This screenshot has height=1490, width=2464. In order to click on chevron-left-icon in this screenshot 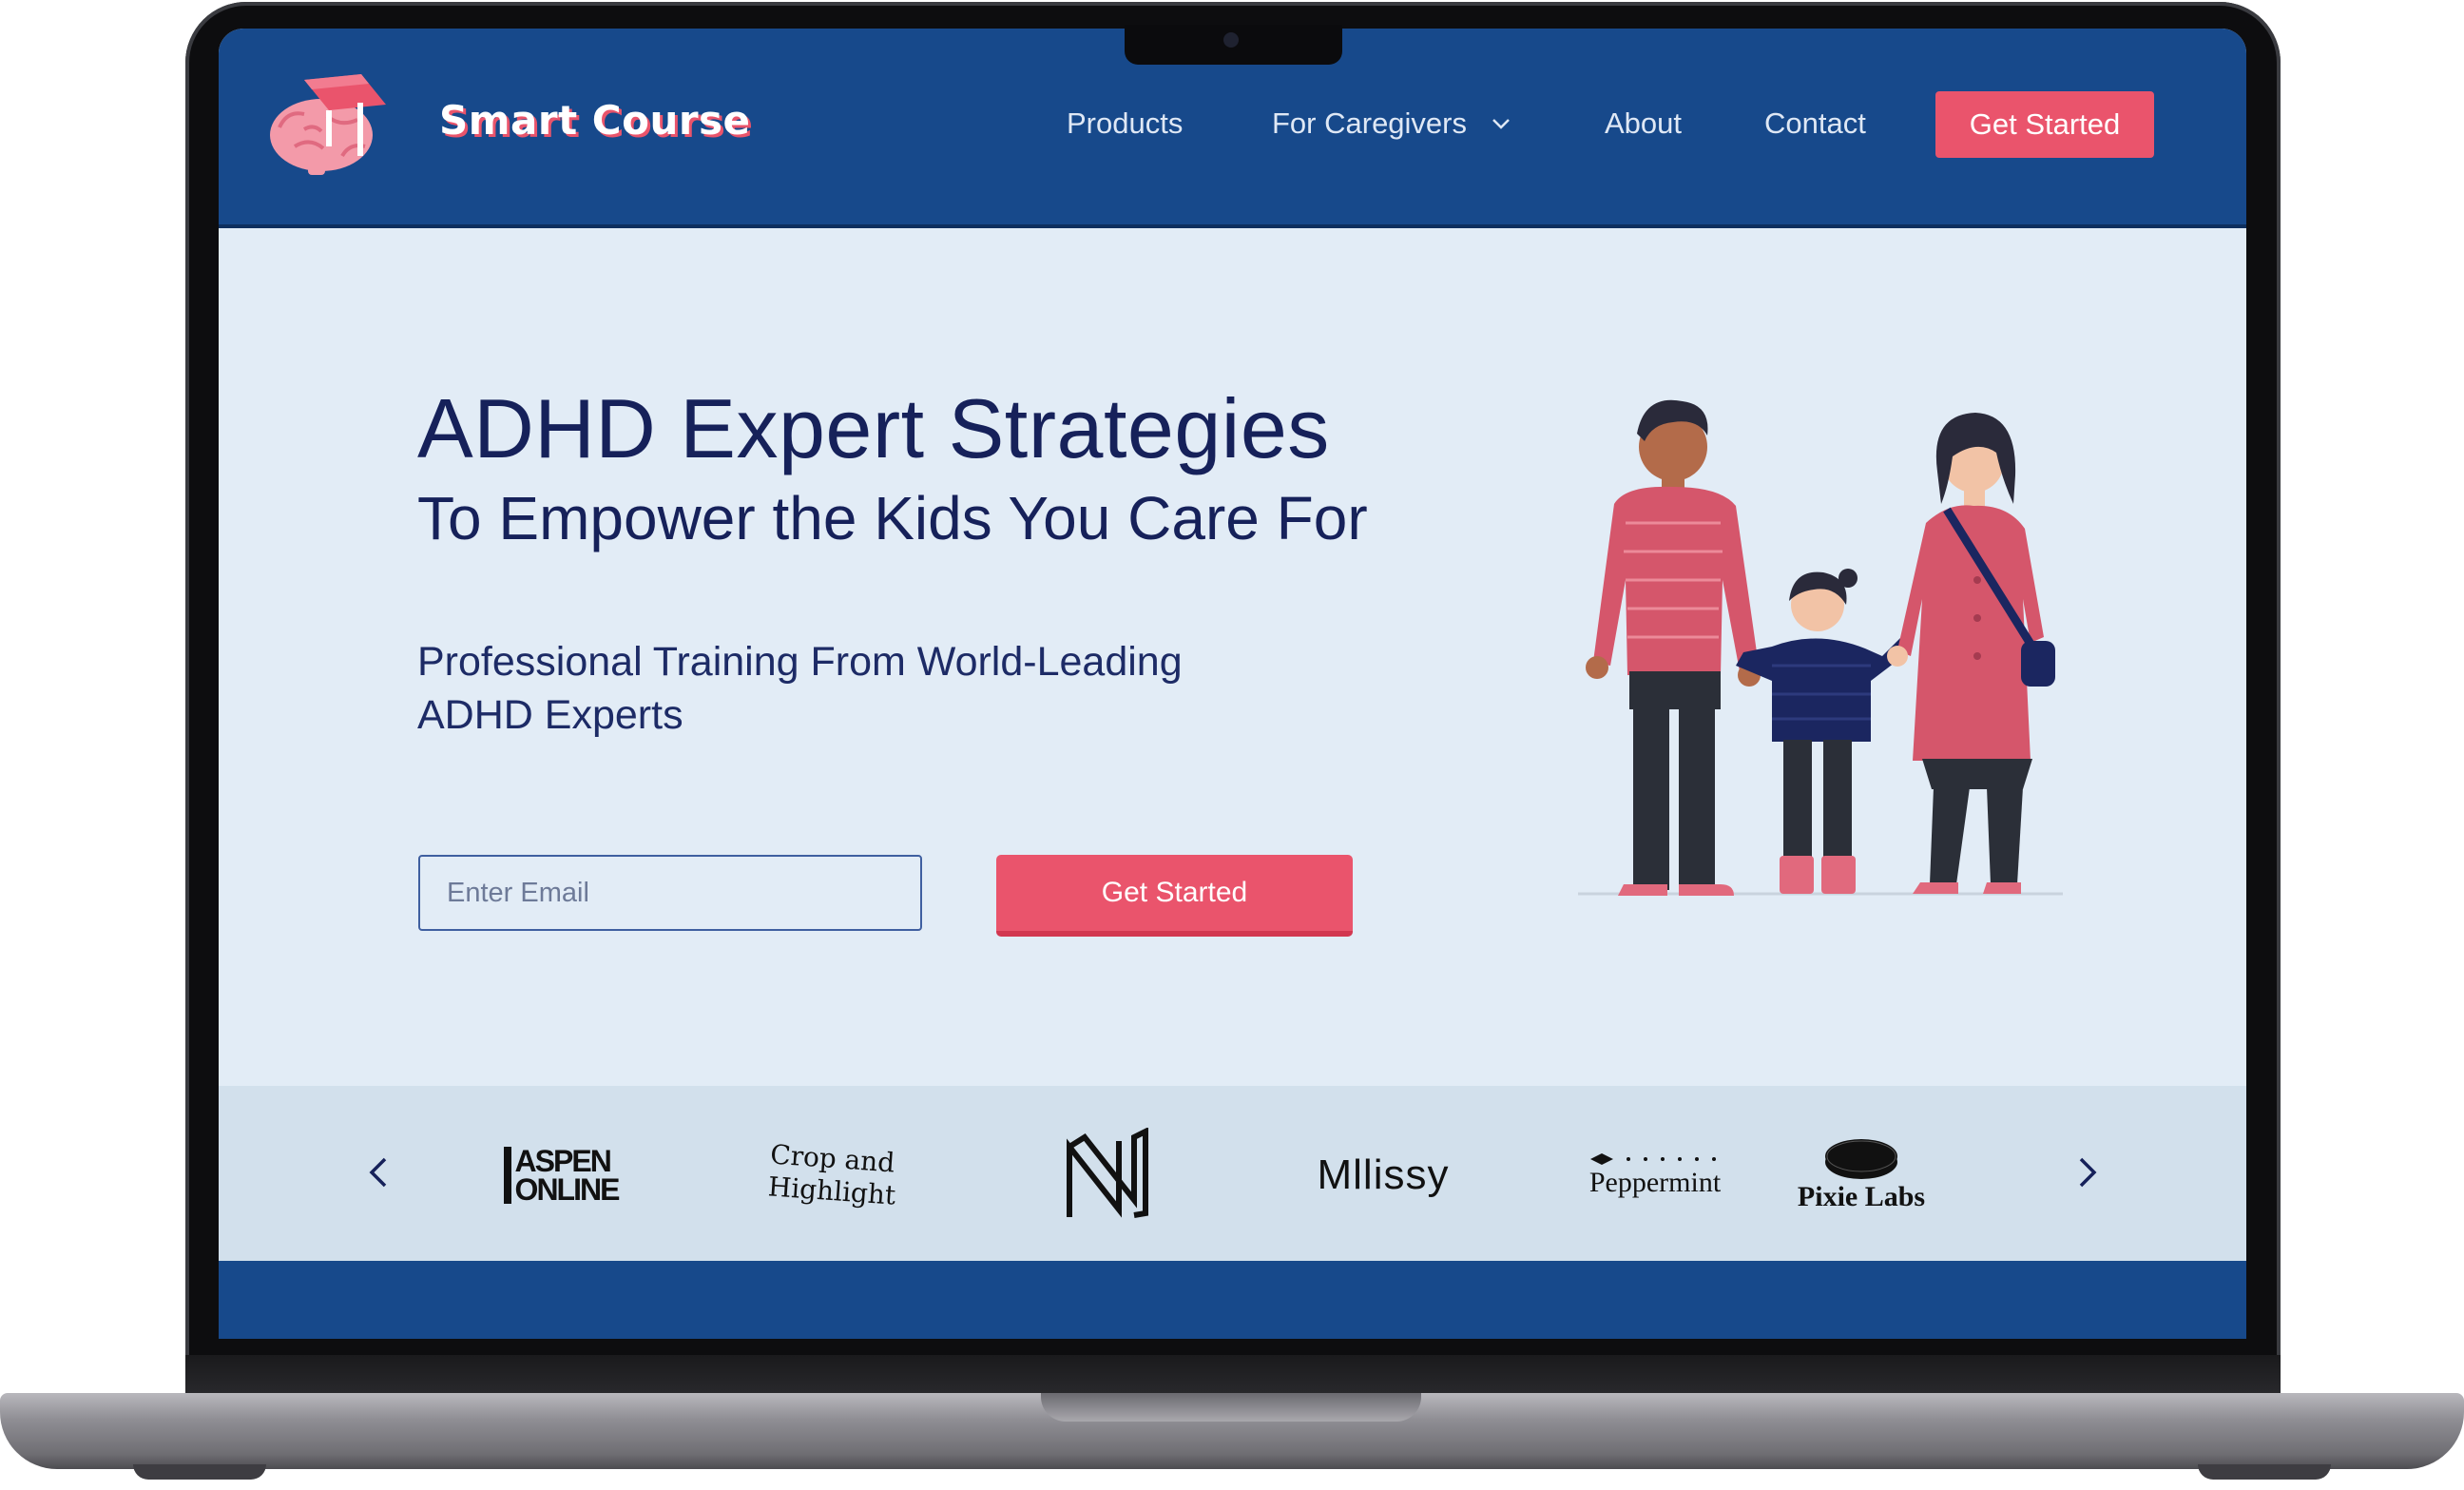, I will do `click(378, 1172)`.